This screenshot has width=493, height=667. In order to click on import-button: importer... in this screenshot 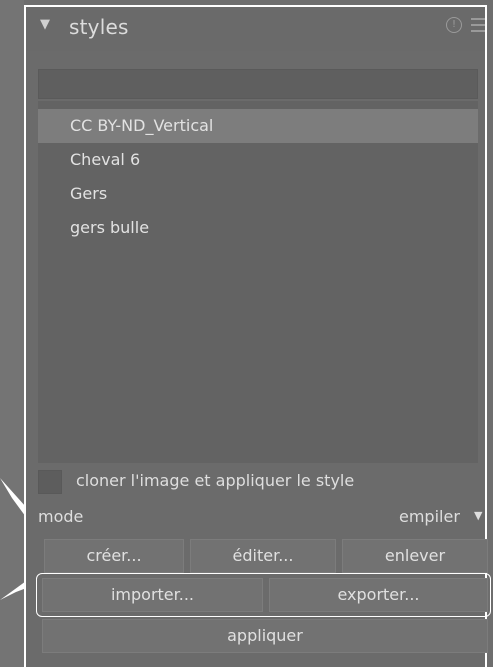, I will do `click(152, 595)`.